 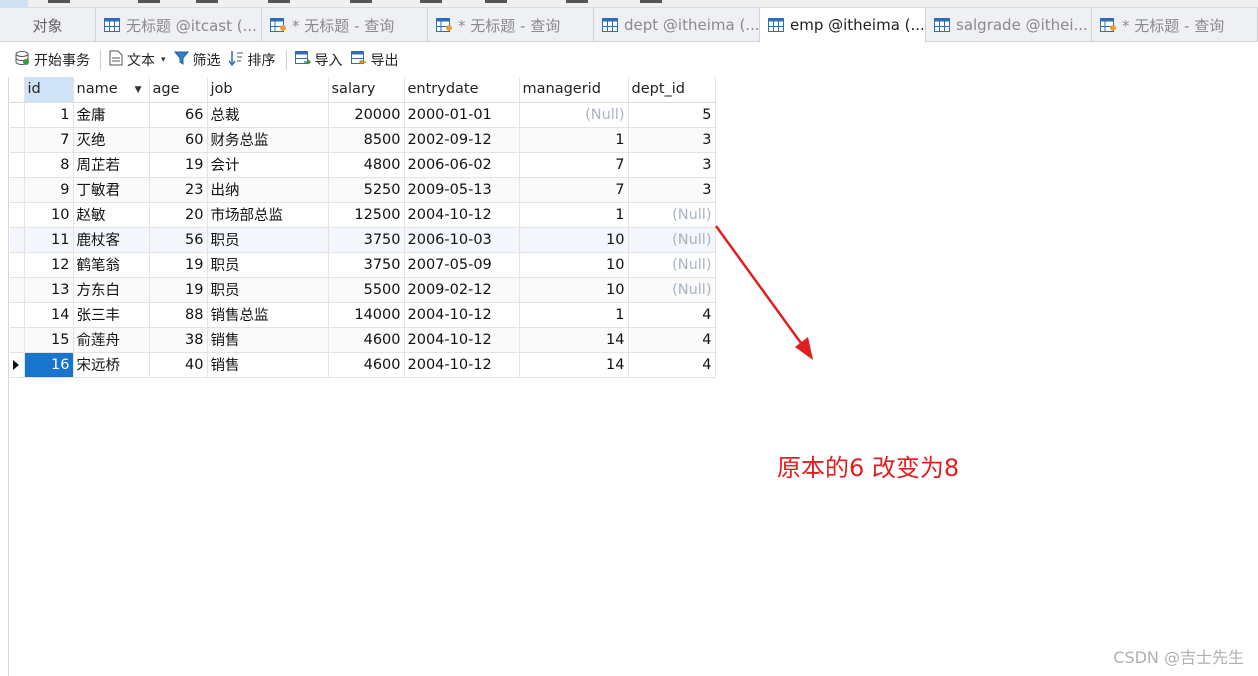 I want to click on cell-id-selected: 16, so click(x=48, y=364).